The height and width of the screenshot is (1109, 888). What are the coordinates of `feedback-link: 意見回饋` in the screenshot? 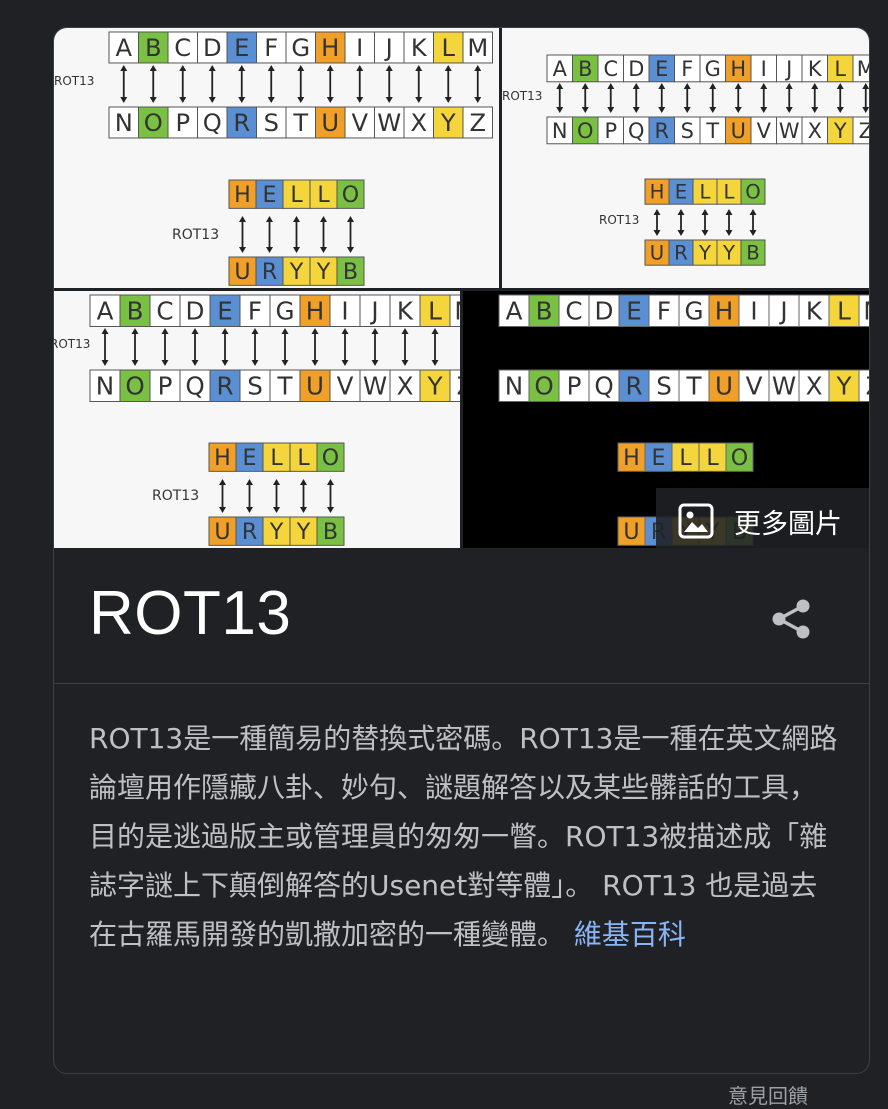 It's located at (768, 1094).